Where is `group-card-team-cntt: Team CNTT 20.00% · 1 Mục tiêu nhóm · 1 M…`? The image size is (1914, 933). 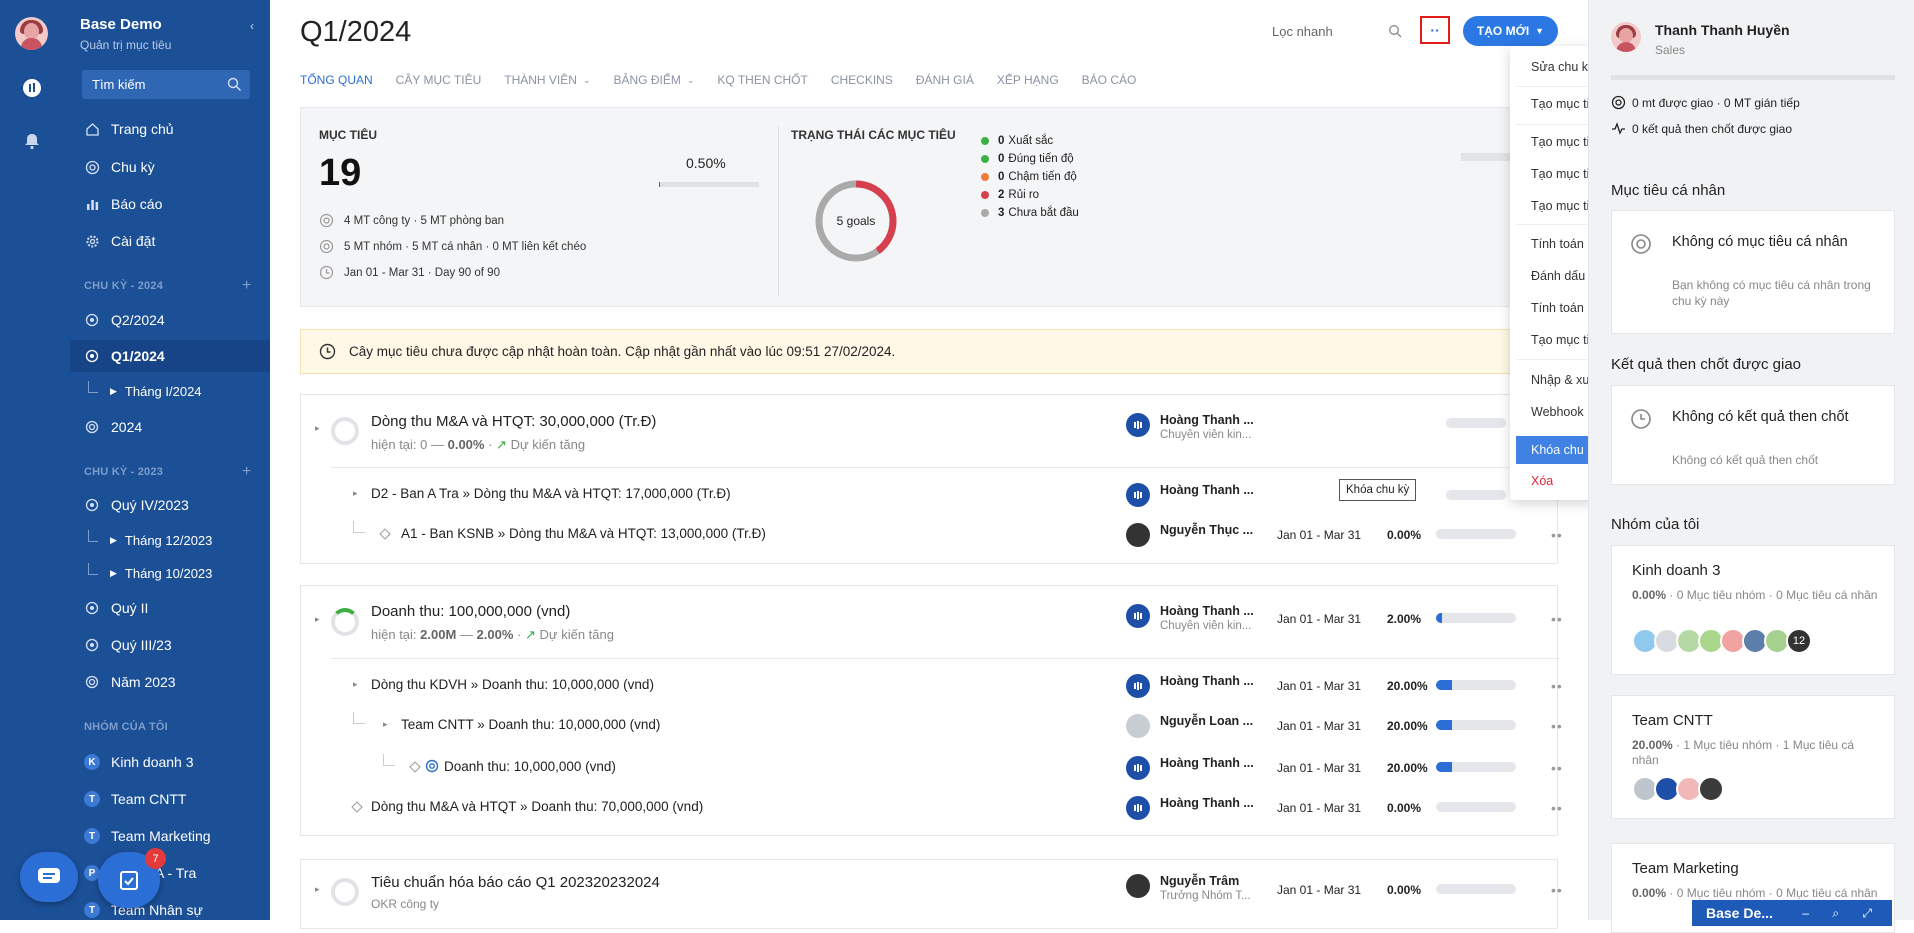
group-card-team-cntt: Team CNTT 20.00% · 1 Mục tiêu nhóm · 1 M… is located at coordinates (1753, 757).